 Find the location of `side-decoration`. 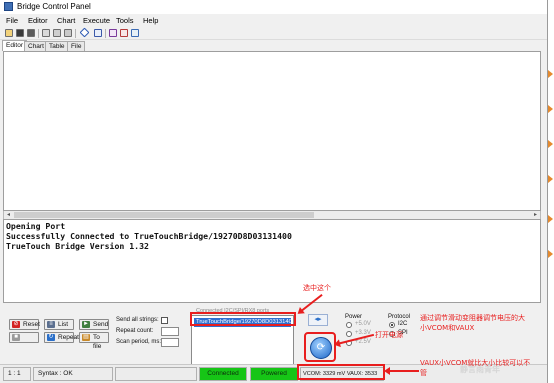

side-decoration is located at coordinates (551, 191).